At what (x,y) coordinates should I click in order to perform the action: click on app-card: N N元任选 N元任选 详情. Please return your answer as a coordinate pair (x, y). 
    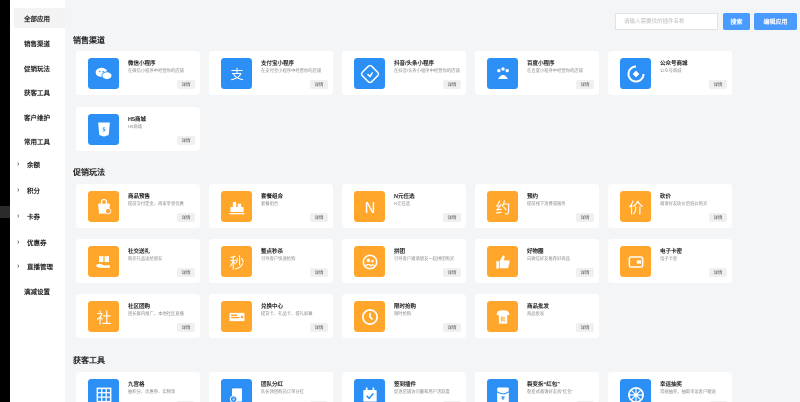
    Looking at the image, I should click on (404, 206).